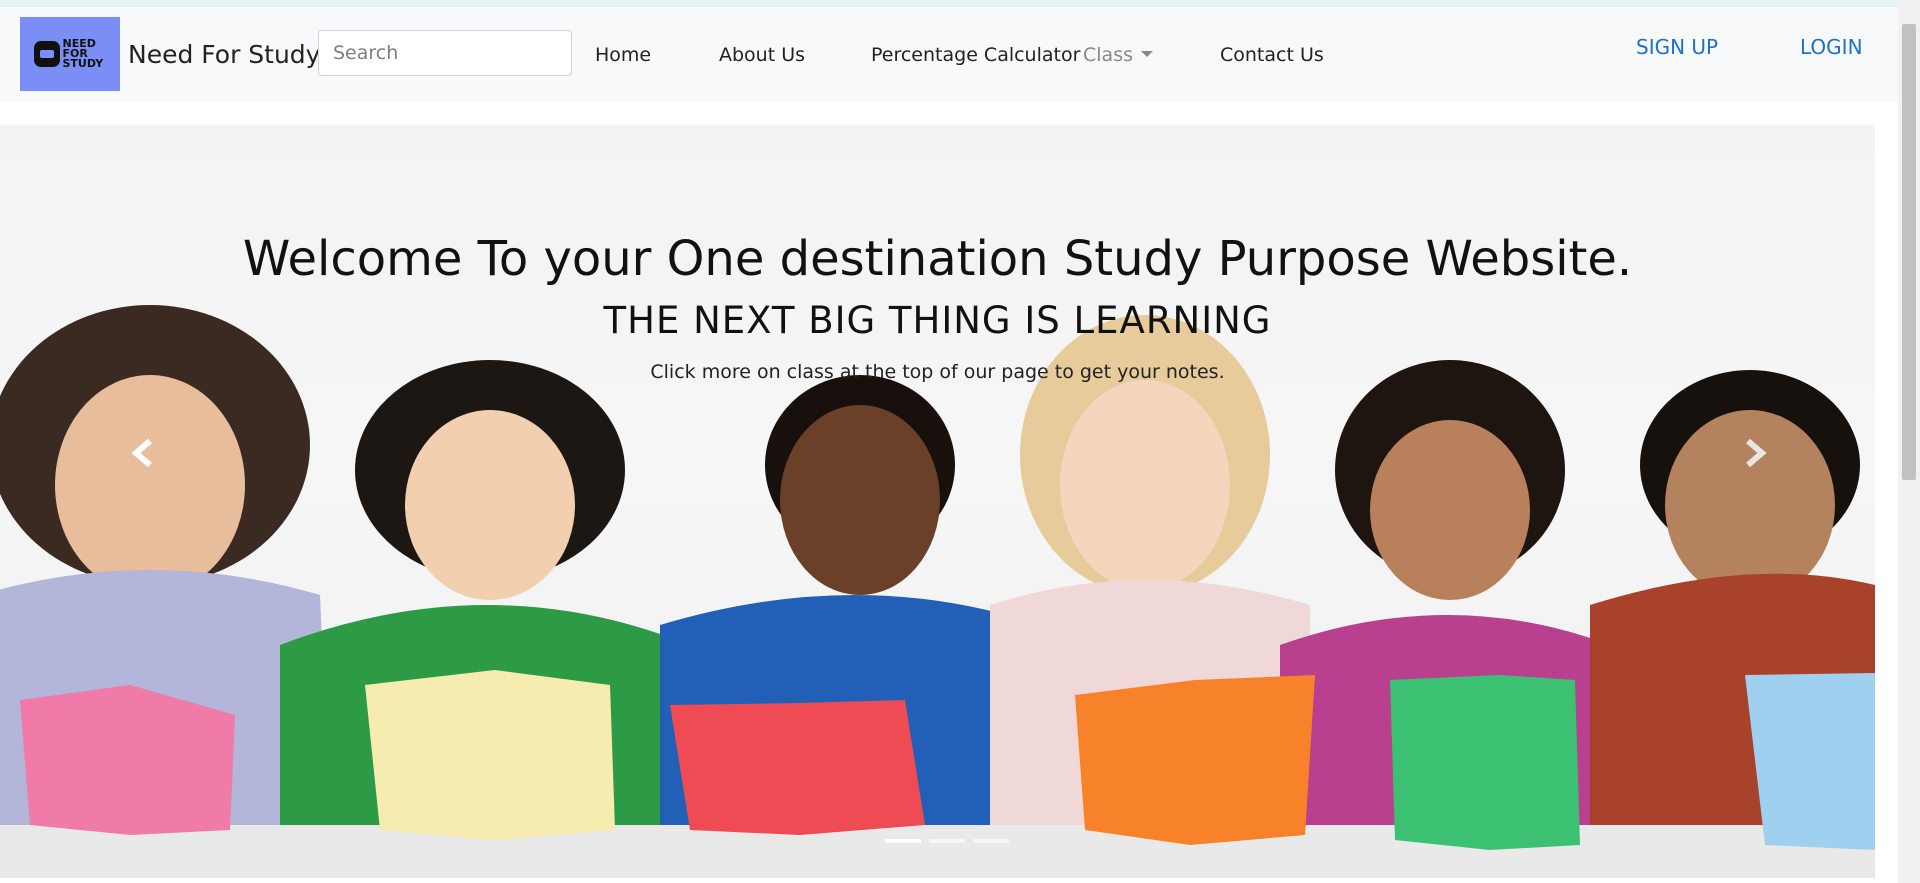 This screenshot has height=883, width=1920. Describe the element at coordinates (1145, 485) in the screenshot. I see `child-4-face` at that location.